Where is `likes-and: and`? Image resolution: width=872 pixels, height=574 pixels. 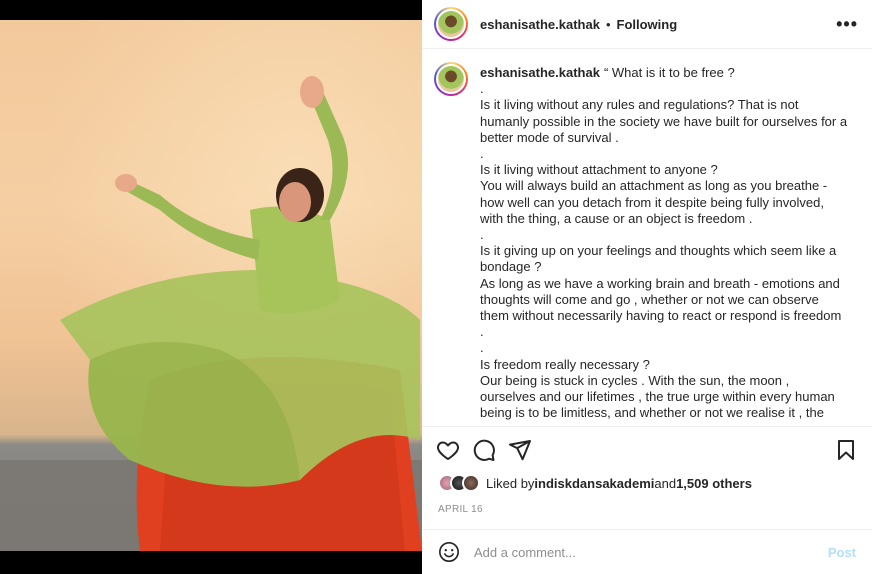
likes-and: and is located at coordinates (665, 483).